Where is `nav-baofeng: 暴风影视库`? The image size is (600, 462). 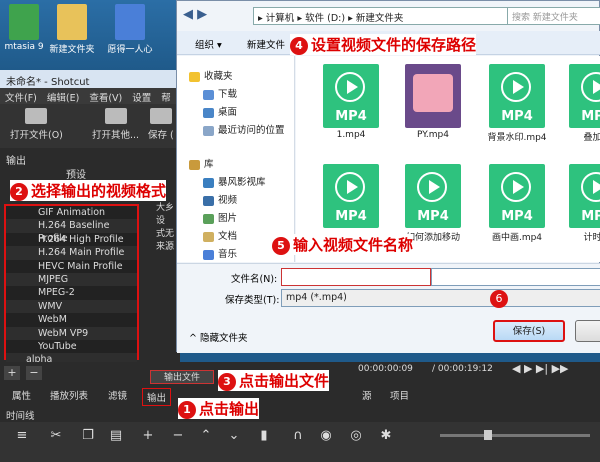
nav-baofeng: 暴风影视库 is located at coordinates (234, 181).